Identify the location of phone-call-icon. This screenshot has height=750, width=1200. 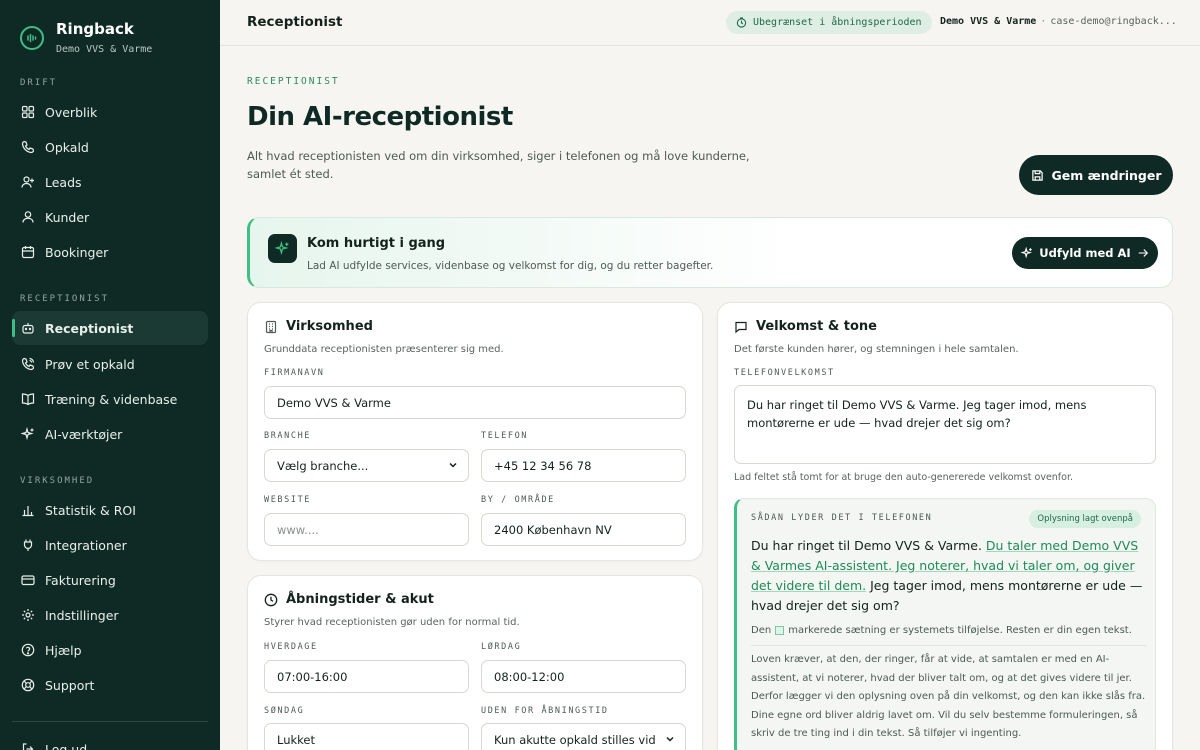
(28, 364).